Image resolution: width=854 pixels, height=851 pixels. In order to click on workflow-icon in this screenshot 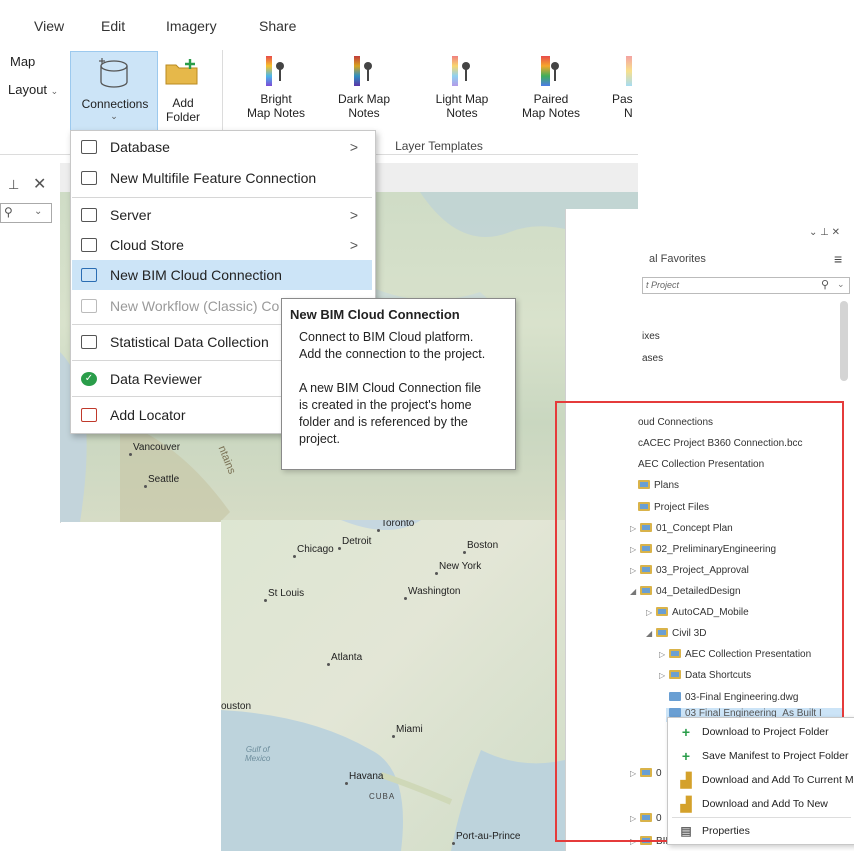, I will do `click(89, 306)`.